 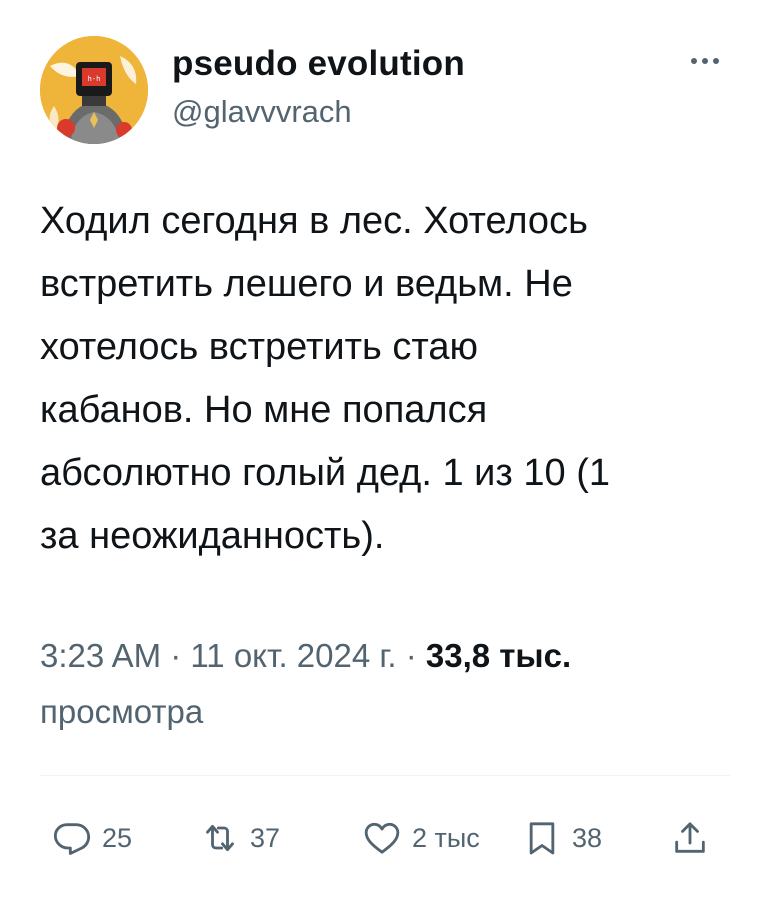 I want to click on bookmark-count: 38, so click(x=587, y=837).